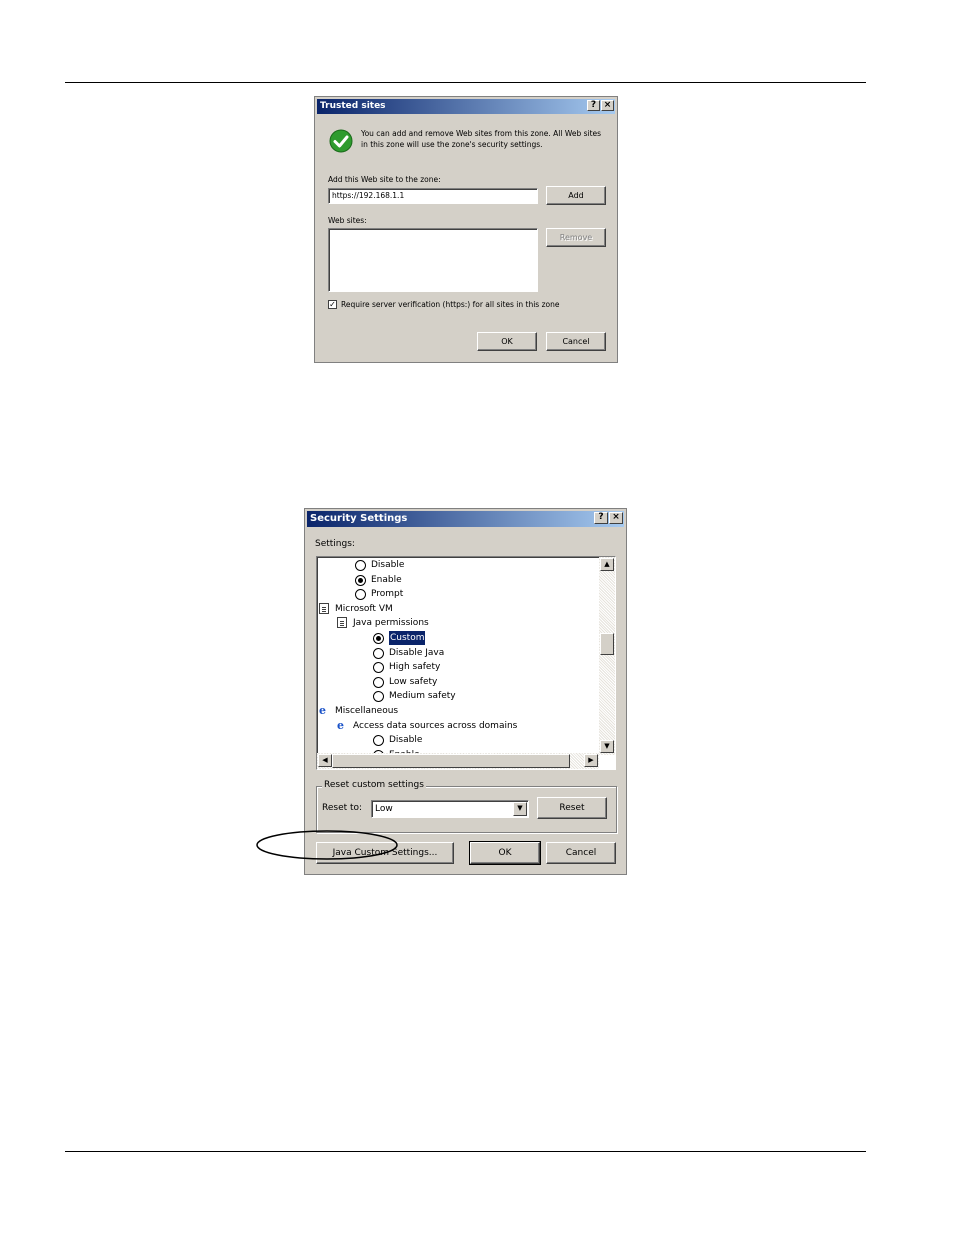  What do you see at coordinates (384, 809) in the screenshot?
I see `reset-to-value: Low` at bounding box center [384, 809].